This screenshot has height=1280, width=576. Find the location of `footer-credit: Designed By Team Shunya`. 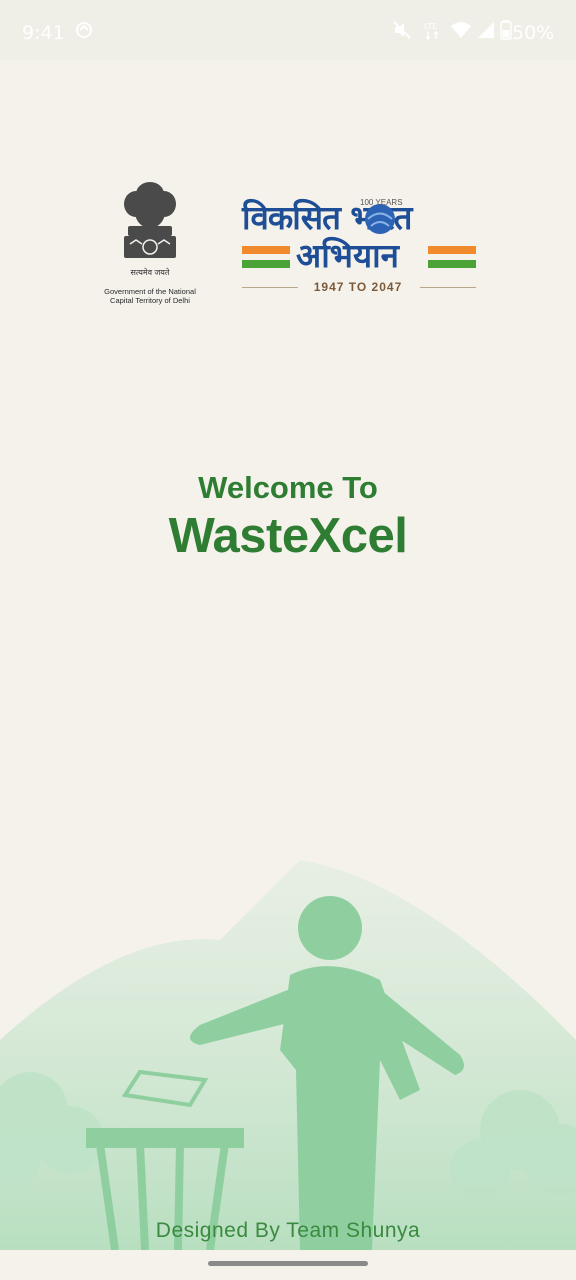

footer-credit: Designed By Team Shunya is located at coordinates (288, 1230).